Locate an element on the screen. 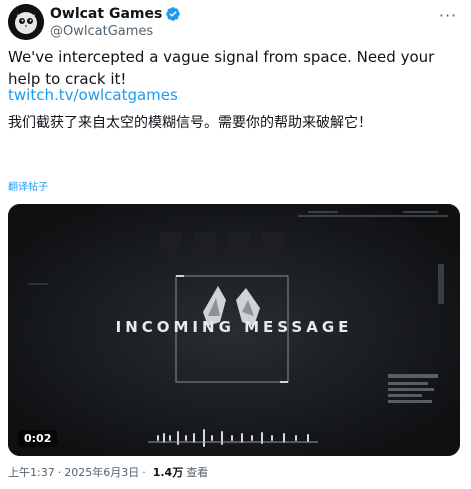 This screenshot has width=471, height=489. video-duration-badge: 0:02 is located at coordinates (38, 438).